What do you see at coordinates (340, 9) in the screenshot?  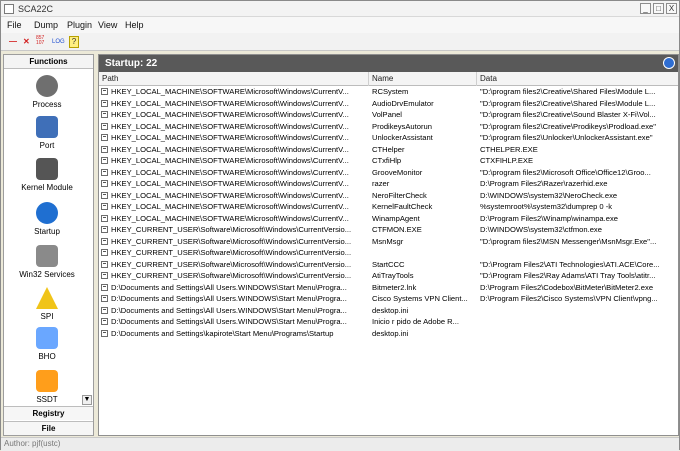 I see `title-bar: SCA22C _ □ X` at bounding box center [340, 9].